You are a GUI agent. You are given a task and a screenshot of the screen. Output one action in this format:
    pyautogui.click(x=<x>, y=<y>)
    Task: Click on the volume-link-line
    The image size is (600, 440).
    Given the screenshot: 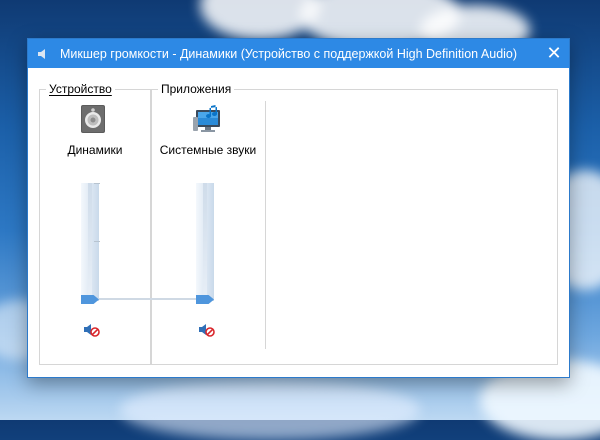 What is the action you would take?
    pyautogui.click(x=147, y=299)
    